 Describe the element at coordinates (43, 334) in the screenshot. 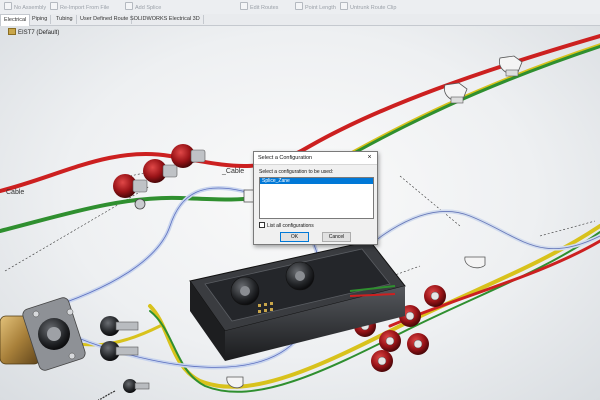

I see `brass-connector` at that location.